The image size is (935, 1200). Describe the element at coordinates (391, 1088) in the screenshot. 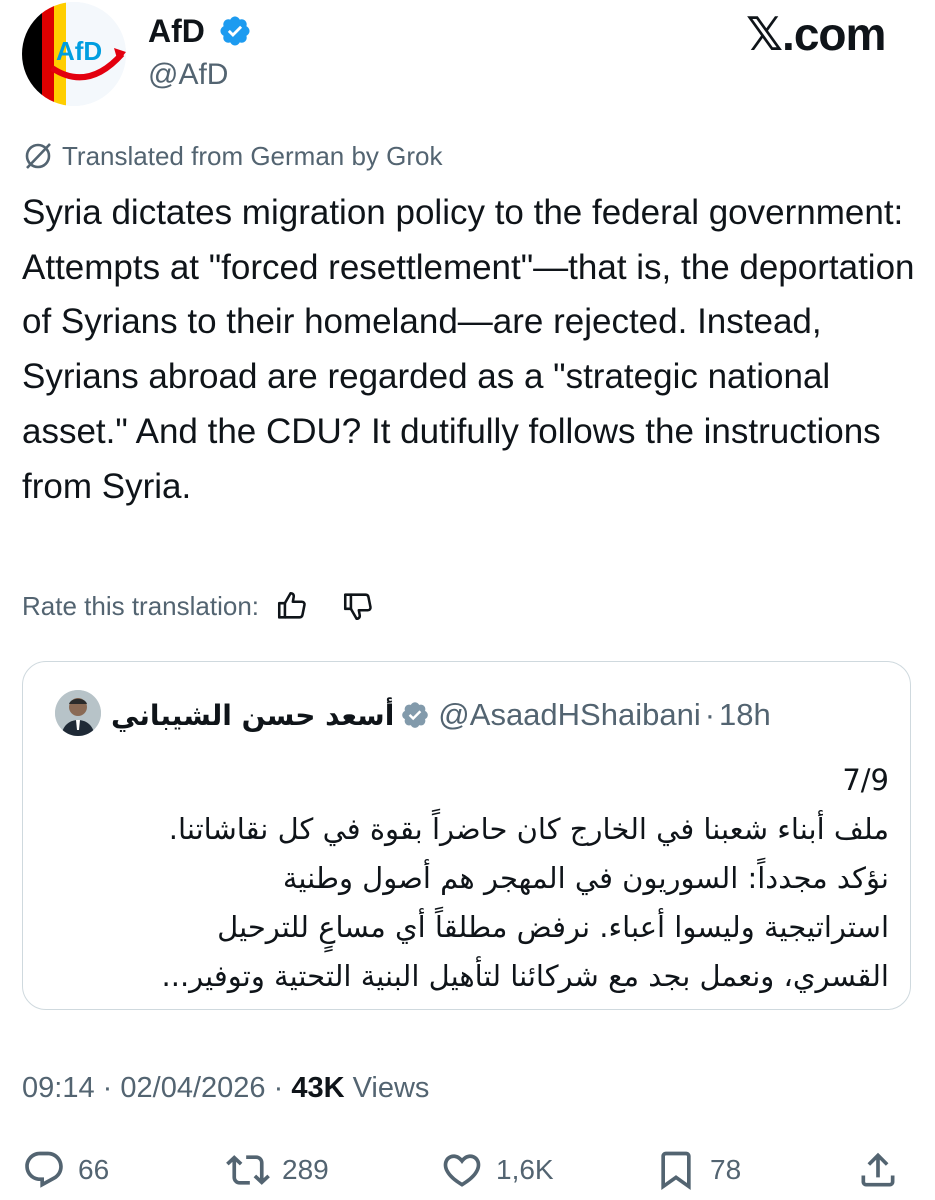

I see `views-label: Views` at that location.